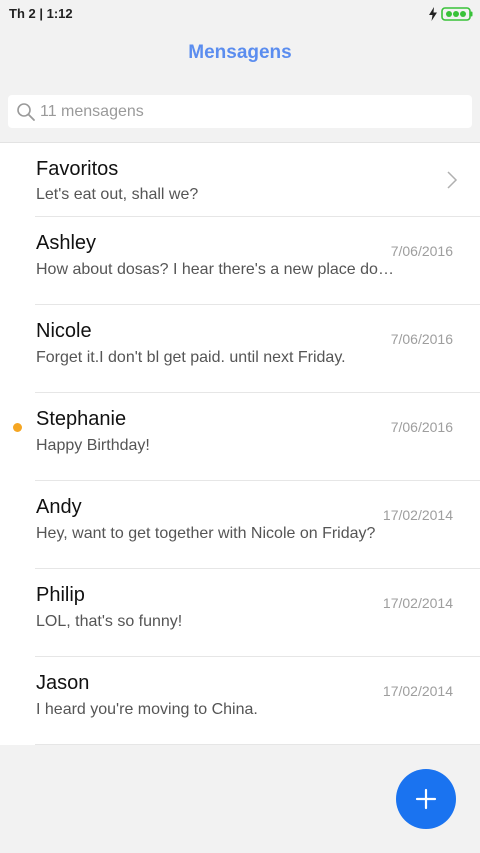 This screenshot has height=853, width=480. What do you see at coordinates (59, 507) in the screenshot?
I see `conversation-name: Andy` at bounding box center [59, 507].